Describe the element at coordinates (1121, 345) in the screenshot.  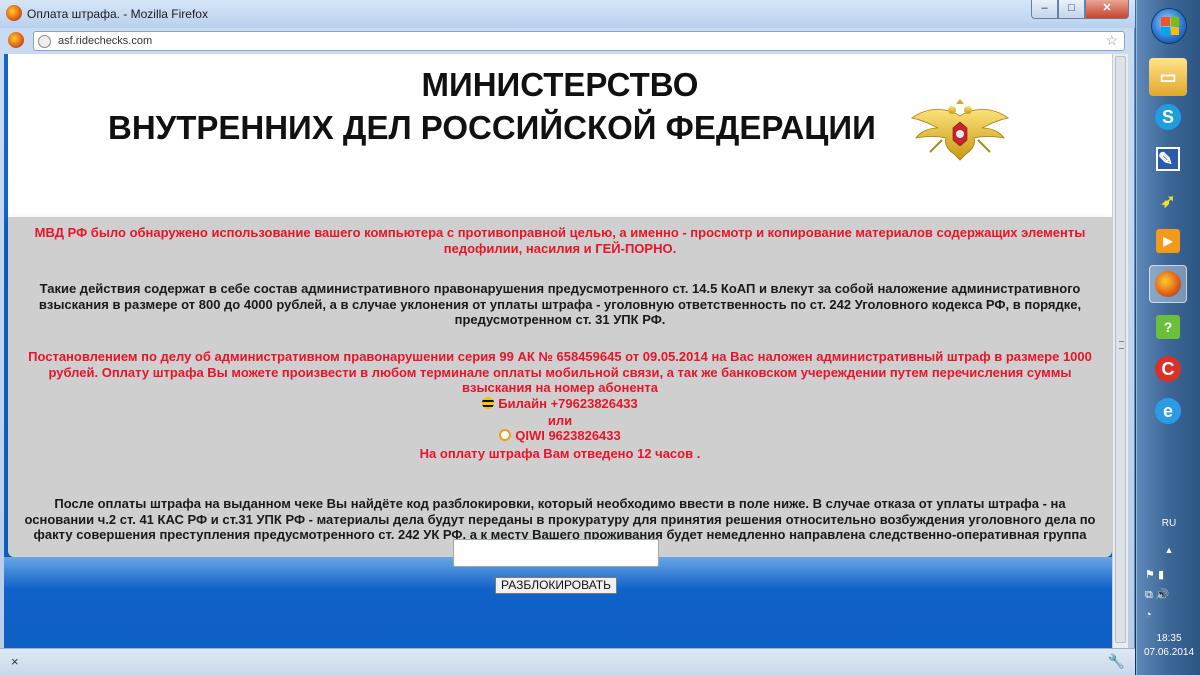
I see `scrollbar-grip-icon` at that location.